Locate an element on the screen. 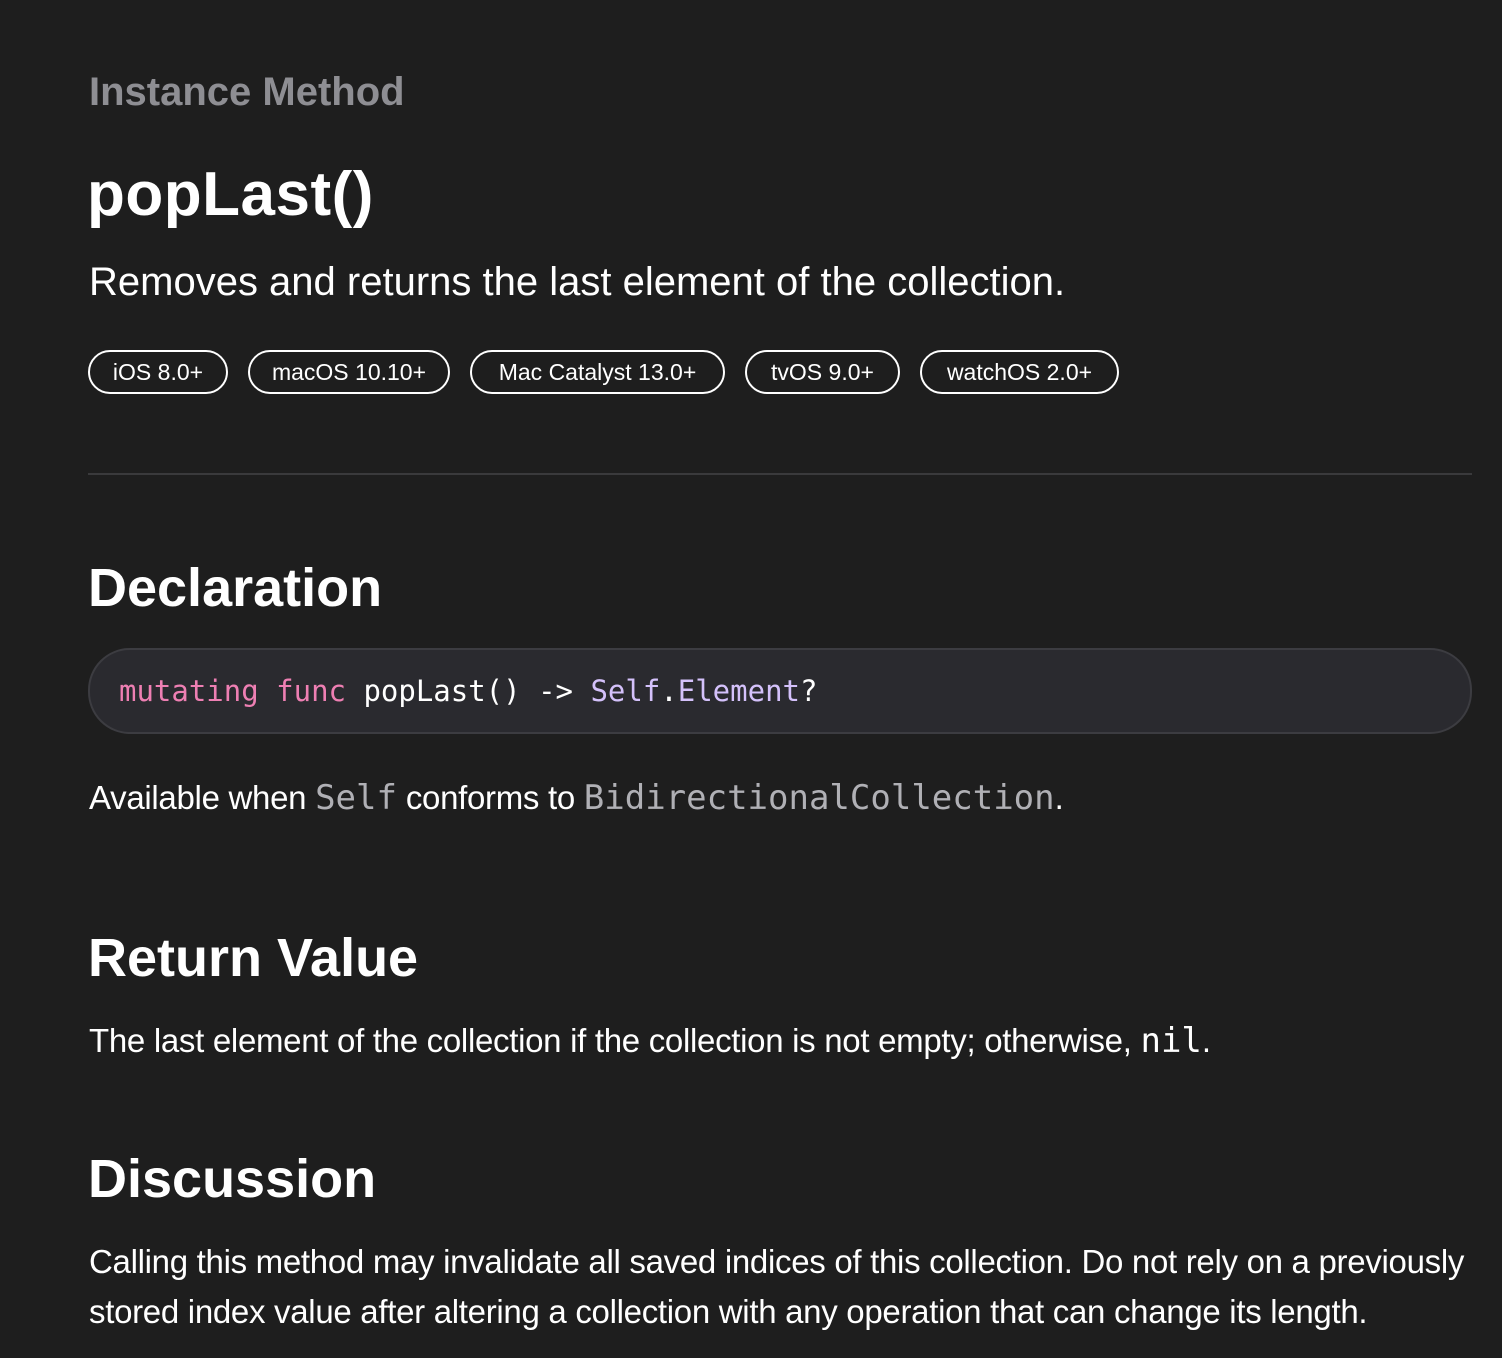  code-keyword-func: func is located at coordinates (311, 691).